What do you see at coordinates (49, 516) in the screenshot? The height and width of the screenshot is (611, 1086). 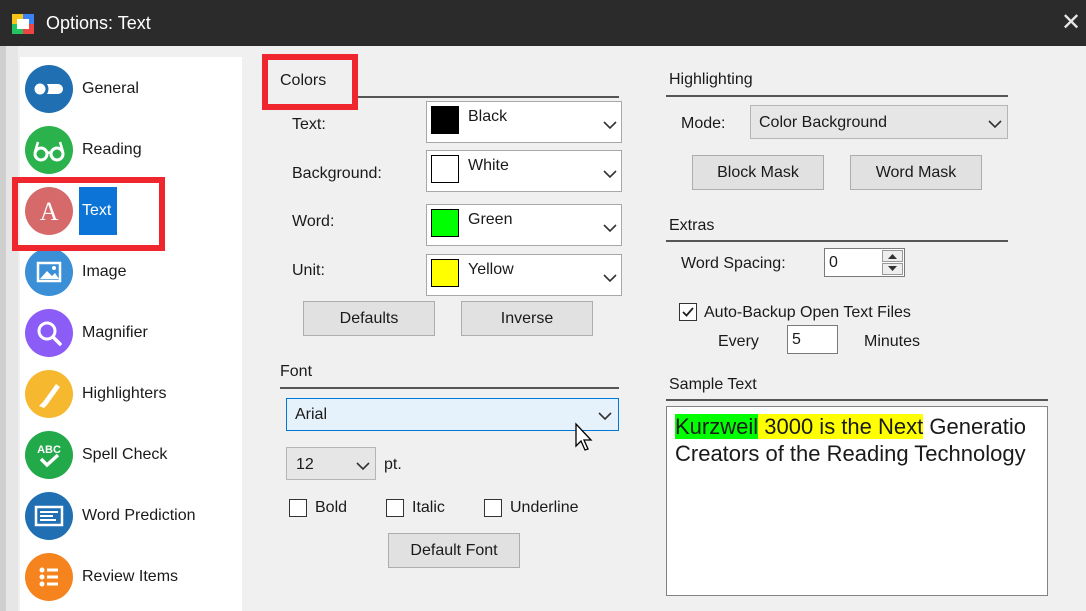 I see `word-prediction-icon` at bounding box center [49, 516].